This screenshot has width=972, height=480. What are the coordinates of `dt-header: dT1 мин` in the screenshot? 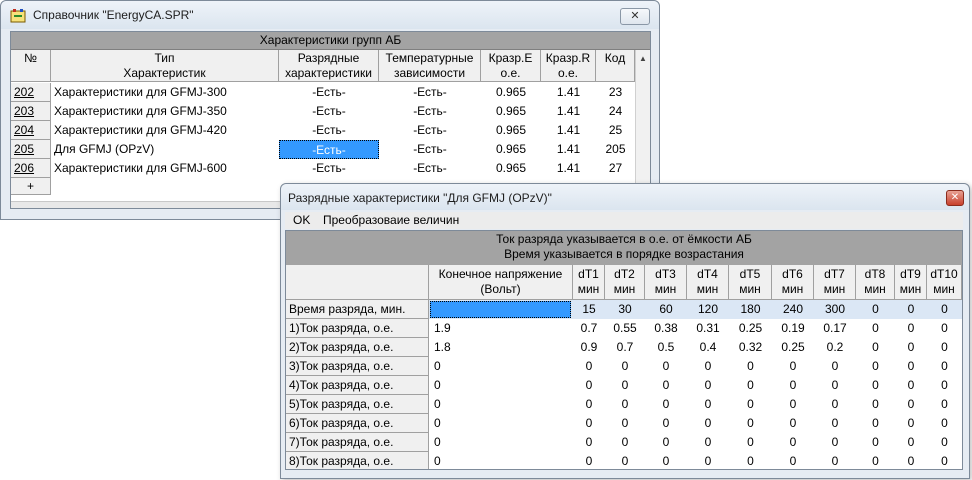 It's located at (589, 282).